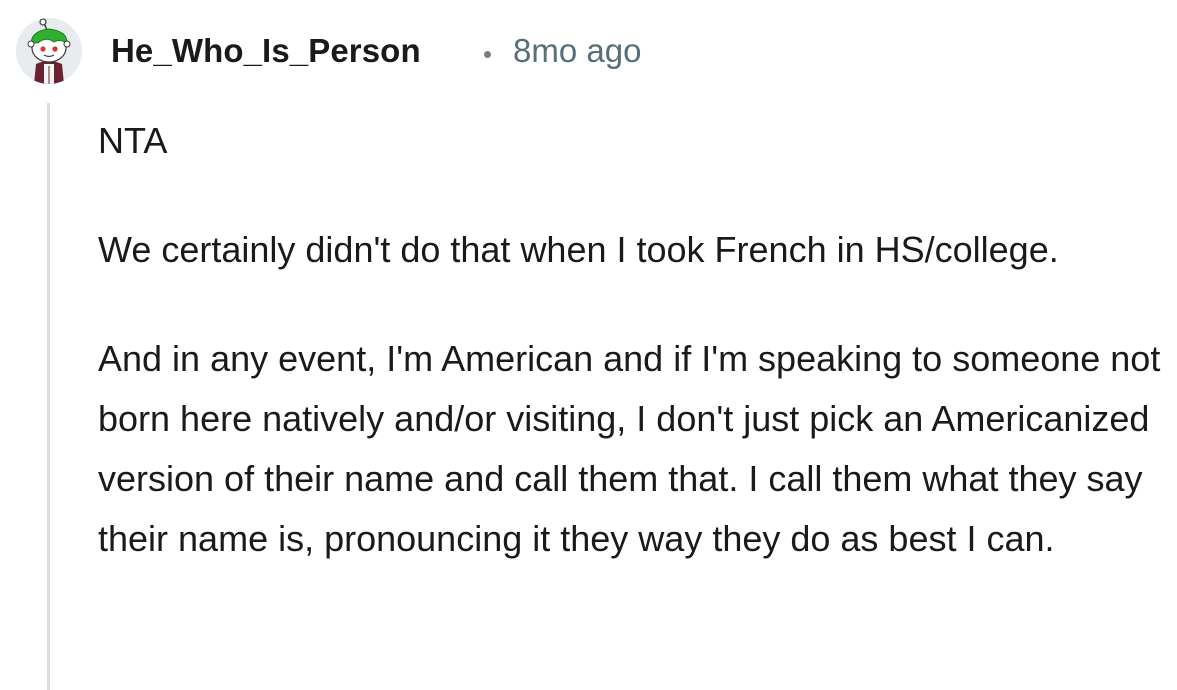 The height and width of the screenshot is (690, 1177). I want to click on comment-paragraph: NTA, so click(133, 140).